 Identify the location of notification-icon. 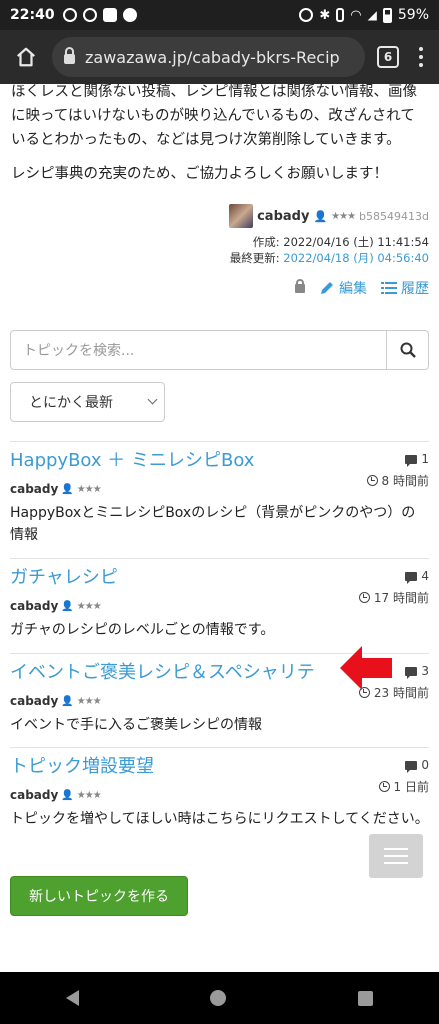
(109, 15).